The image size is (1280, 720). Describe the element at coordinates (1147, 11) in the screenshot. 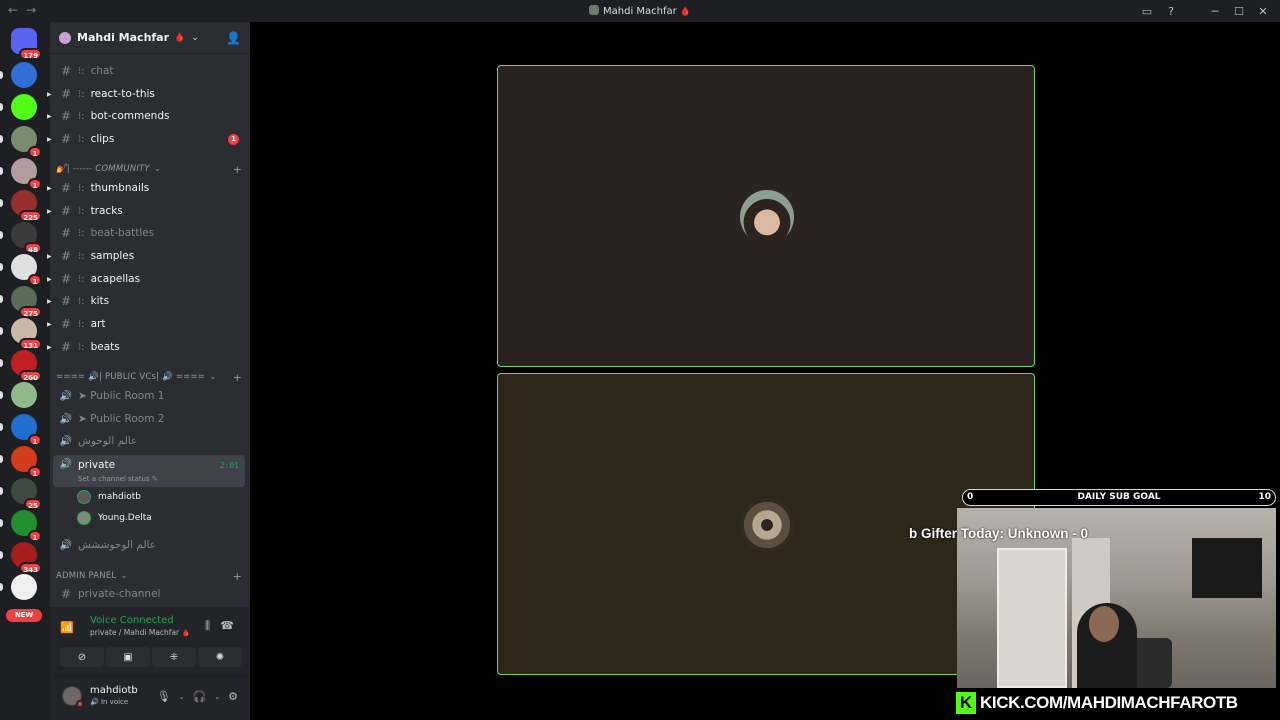

I see `inbox-icon: ▭` at that location.